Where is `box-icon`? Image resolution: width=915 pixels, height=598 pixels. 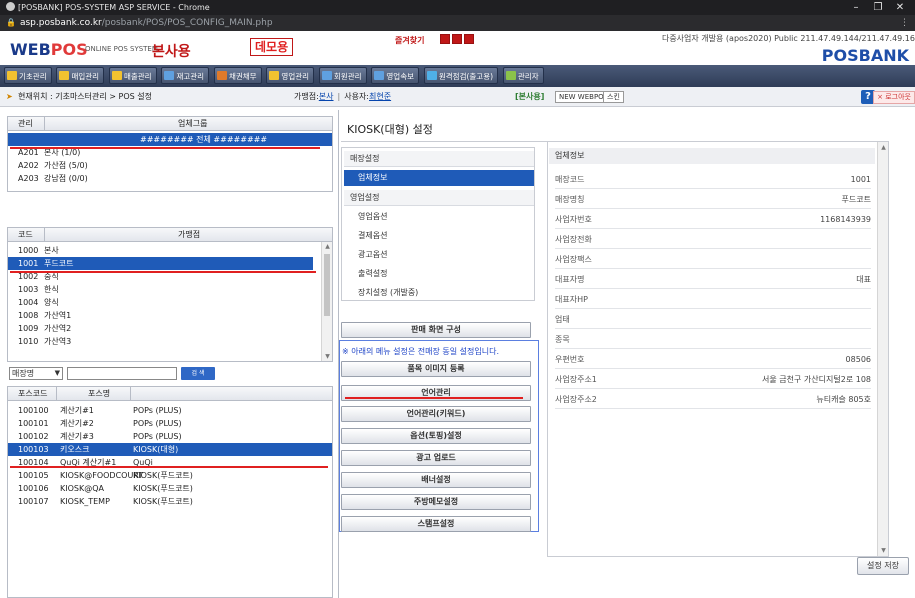 box-icon is located at coordinates (169, 75).